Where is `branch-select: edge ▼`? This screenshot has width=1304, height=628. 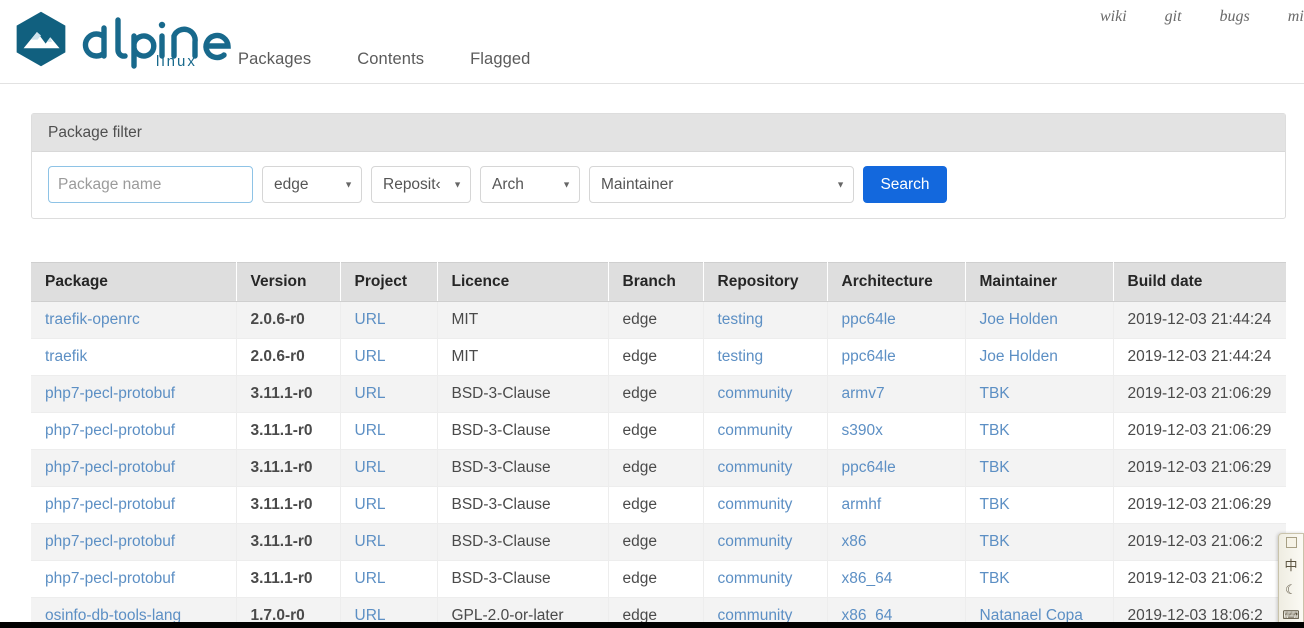 branch-select: edge ▼ is located at coordinates (312, 184).